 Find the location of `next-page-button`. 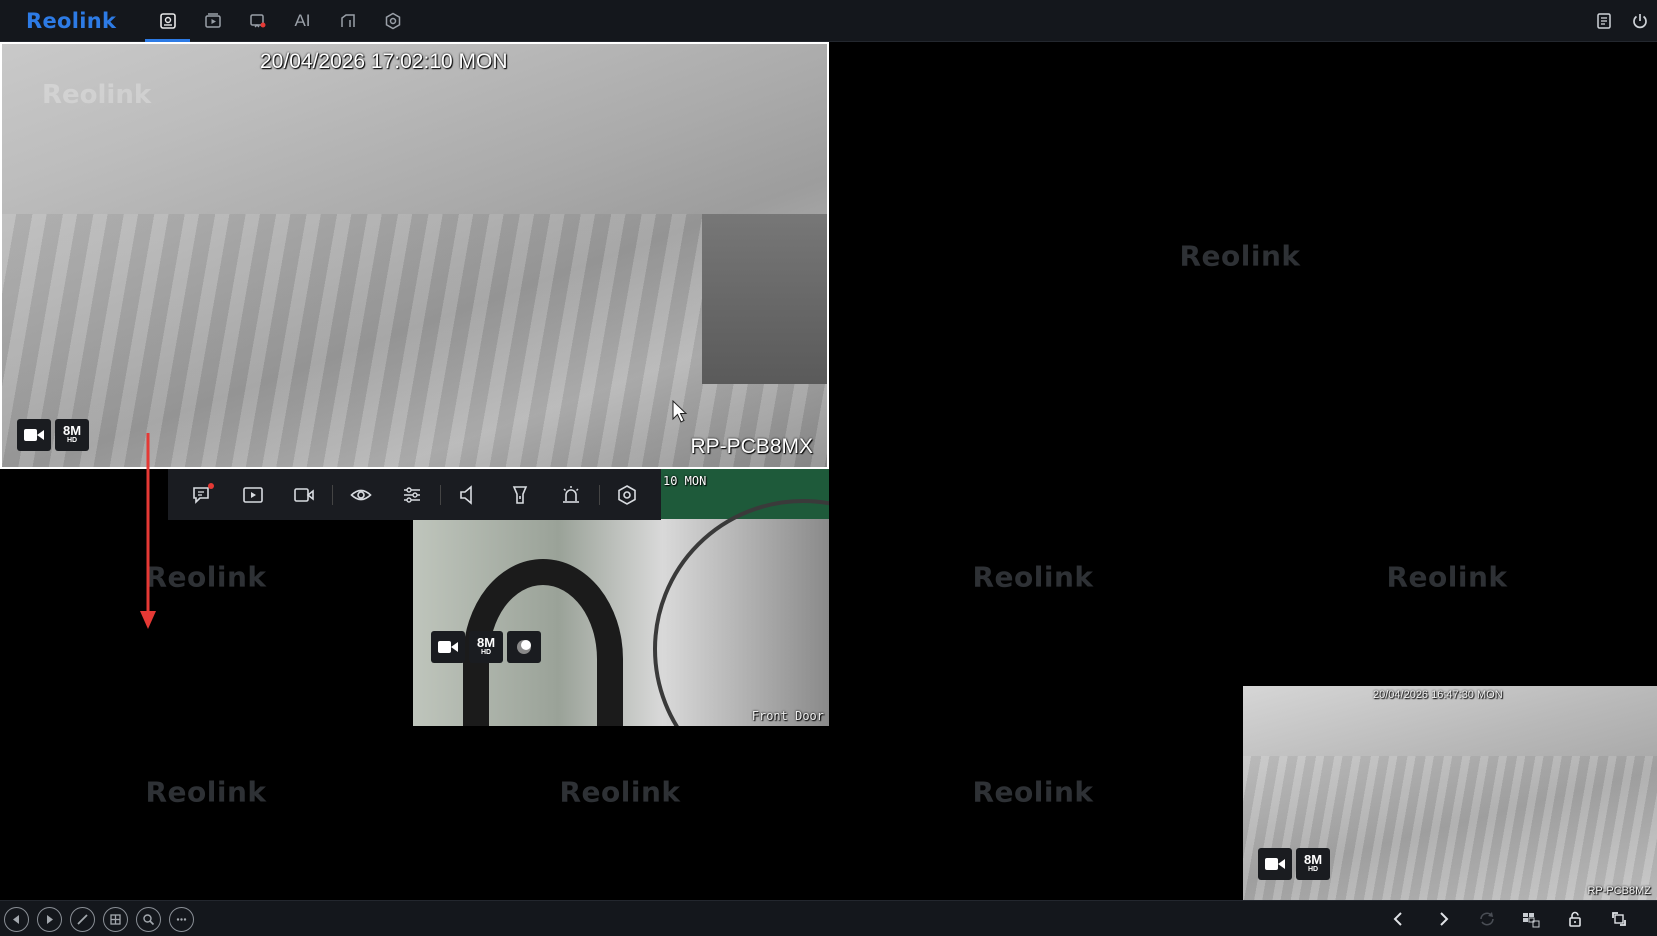

next-page-button is located at coordinates (1443, 919).